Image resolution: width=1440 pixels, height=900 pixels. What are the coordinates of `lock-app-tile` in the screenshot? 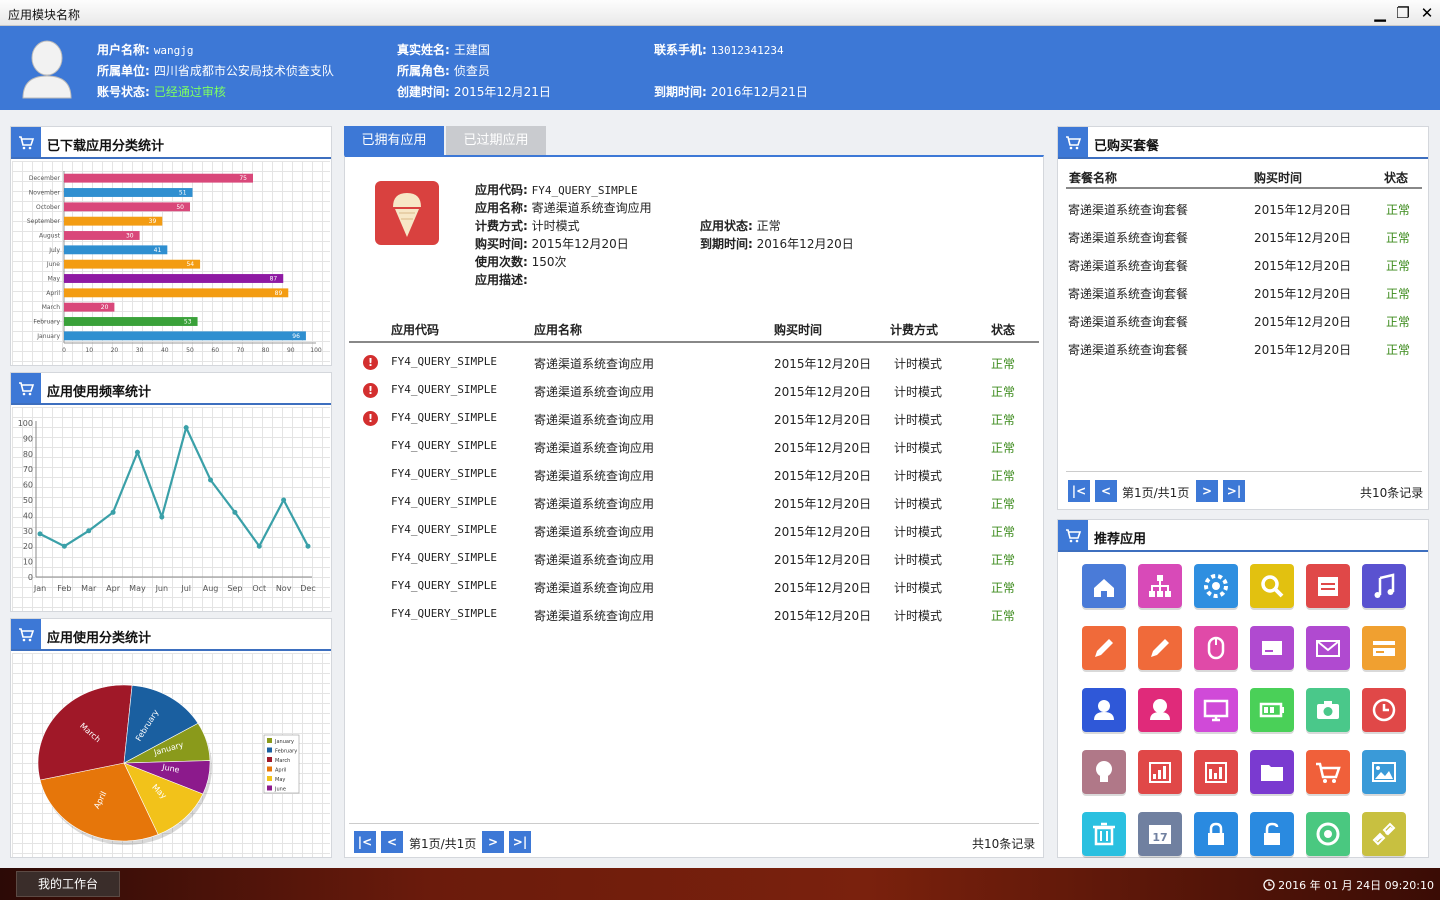 It's located at (1216, 834).